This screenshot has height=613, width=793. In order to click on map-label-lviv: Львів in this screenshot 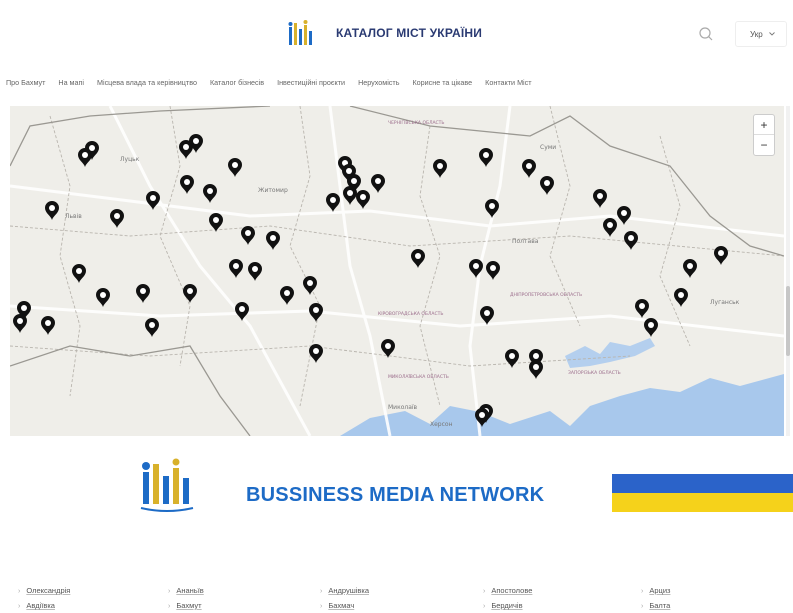, I will do `click(73, 216)`.